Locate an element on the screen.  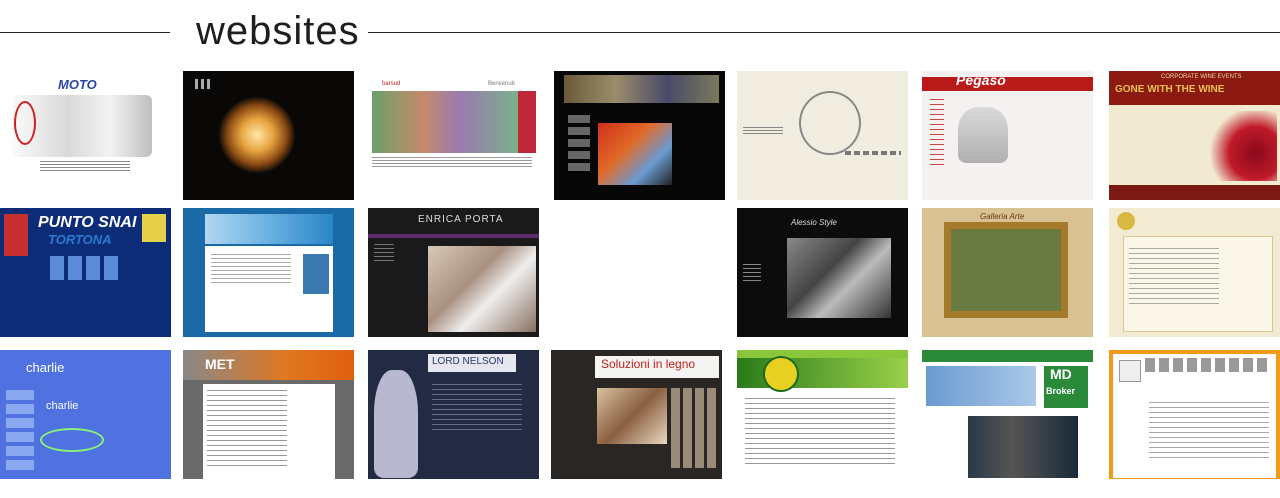
thumbnail-orange is located at coordinates (1194, 414).